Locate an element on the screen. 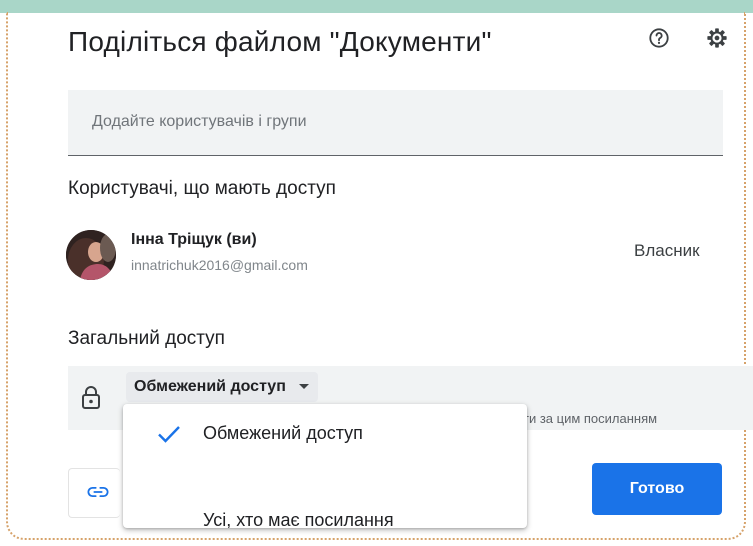 This screenshot has height=546, width=753. user-email: innatrichuk2016@gmail.com is located at coordinates (219, 265).